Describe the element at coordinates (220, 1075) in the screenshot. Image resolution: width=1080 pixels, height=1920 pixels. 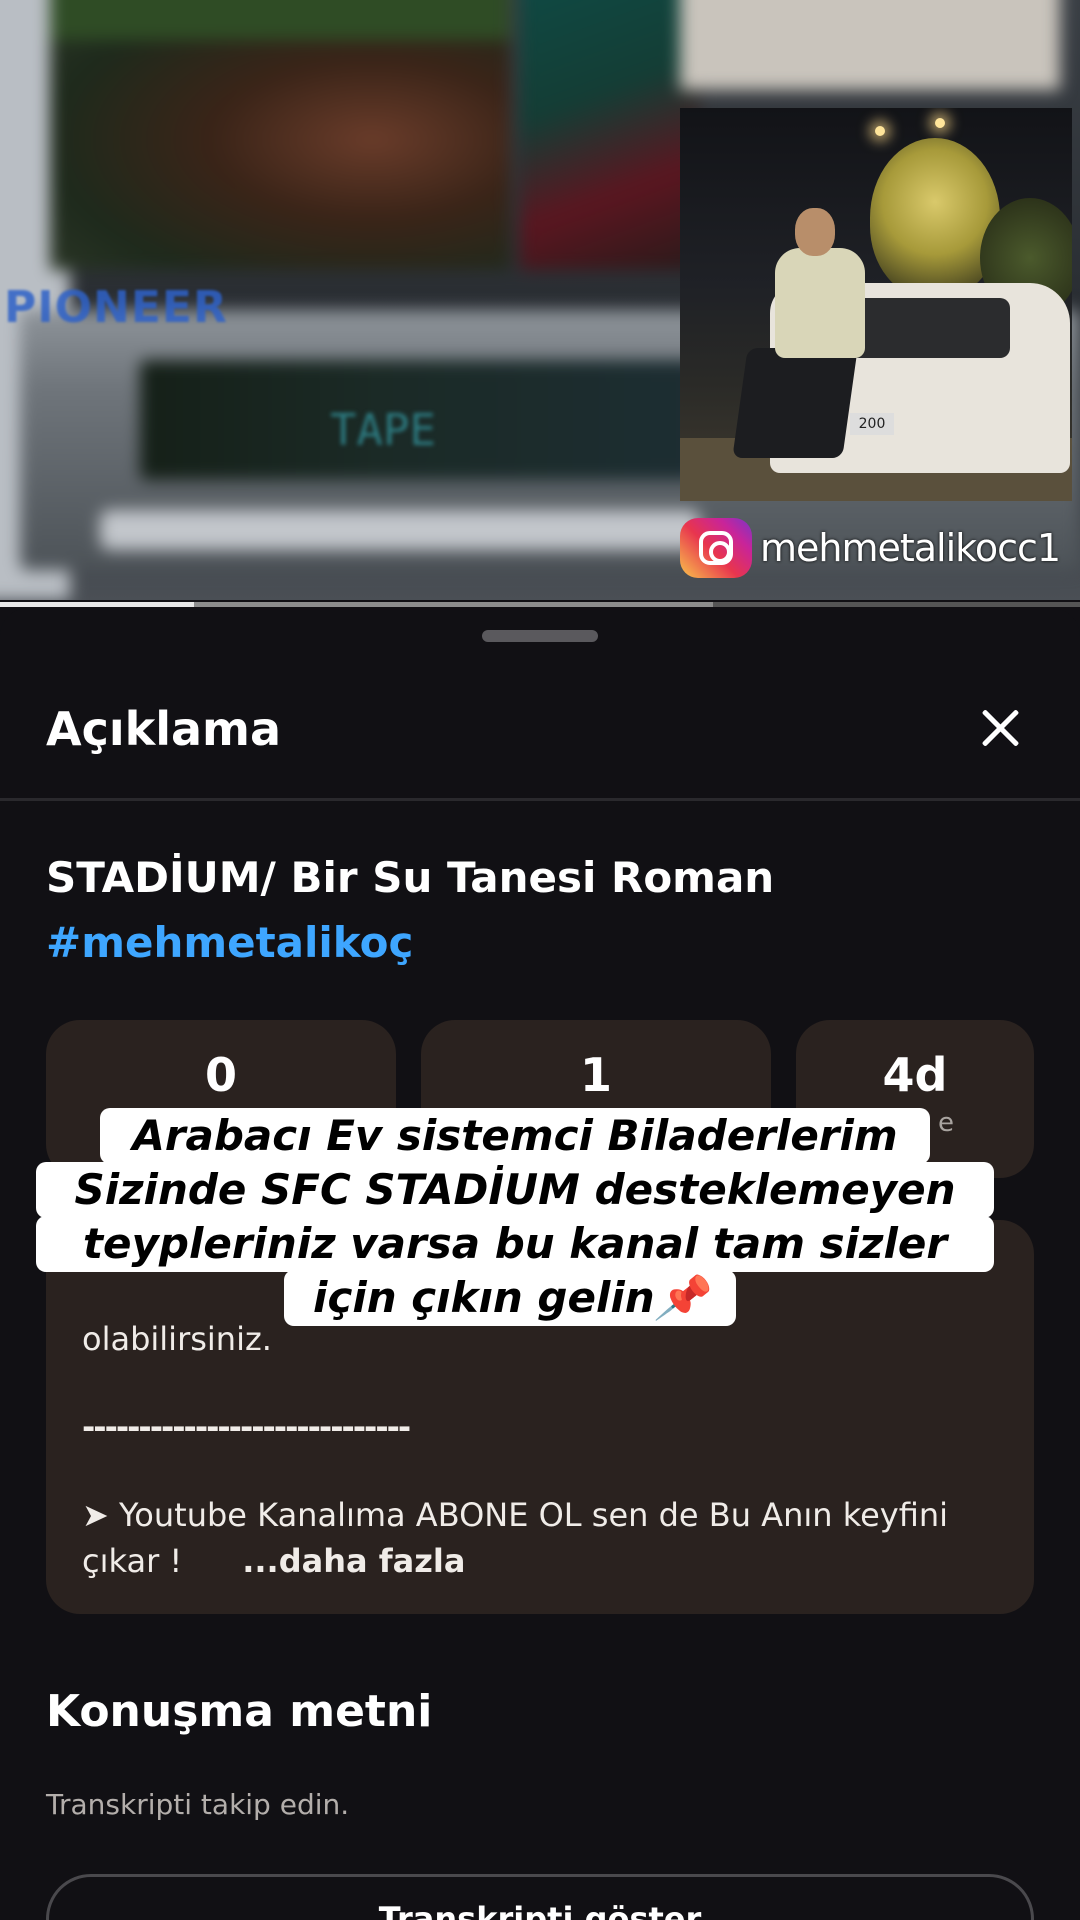
I see `stat-value: 0` at that location.